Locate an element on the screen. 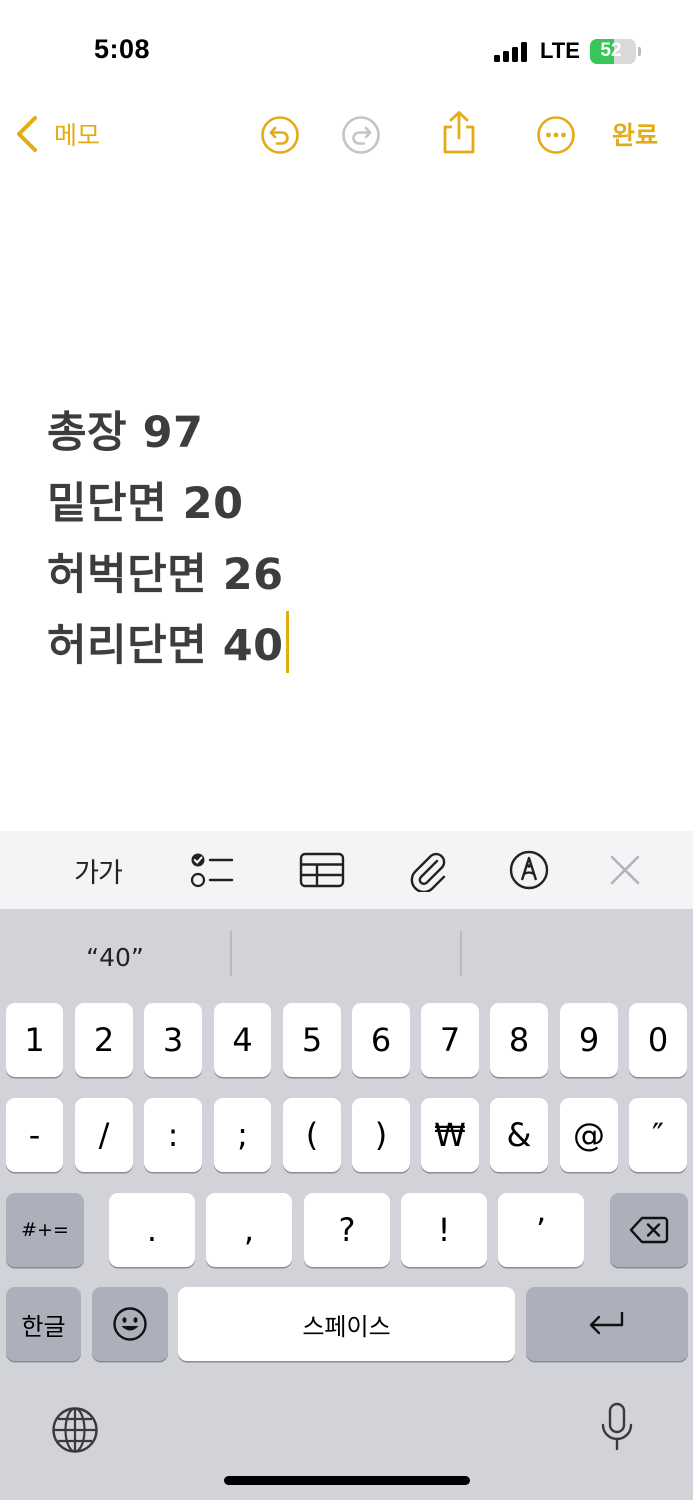  note-line: 허벅단면 26 is located at coordinates (165, 575).